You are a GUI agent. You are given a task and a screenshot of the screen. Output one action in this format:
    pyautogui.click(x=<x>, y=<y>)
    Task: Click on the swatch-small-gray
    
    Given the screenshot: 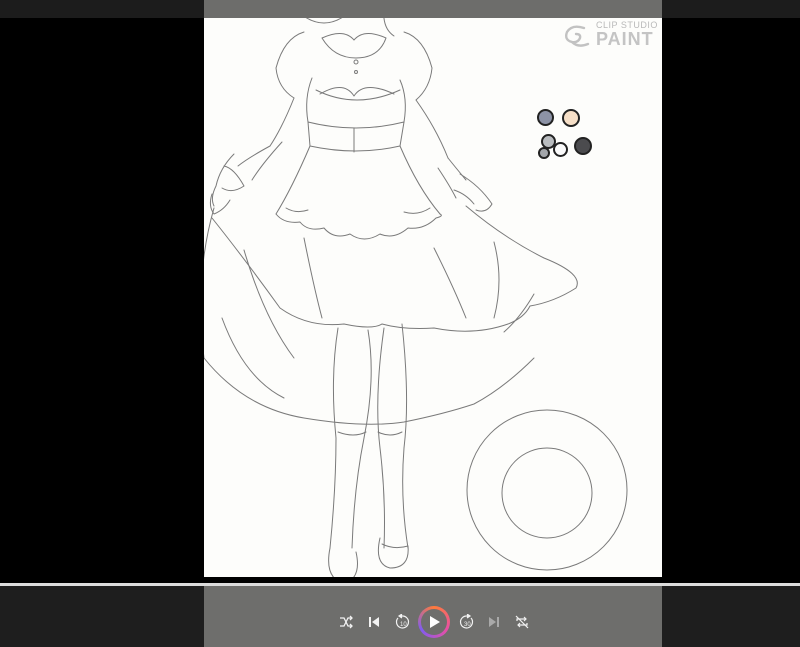 What is the action you would take?
    pyautogui.click(x=544, y=153)
    